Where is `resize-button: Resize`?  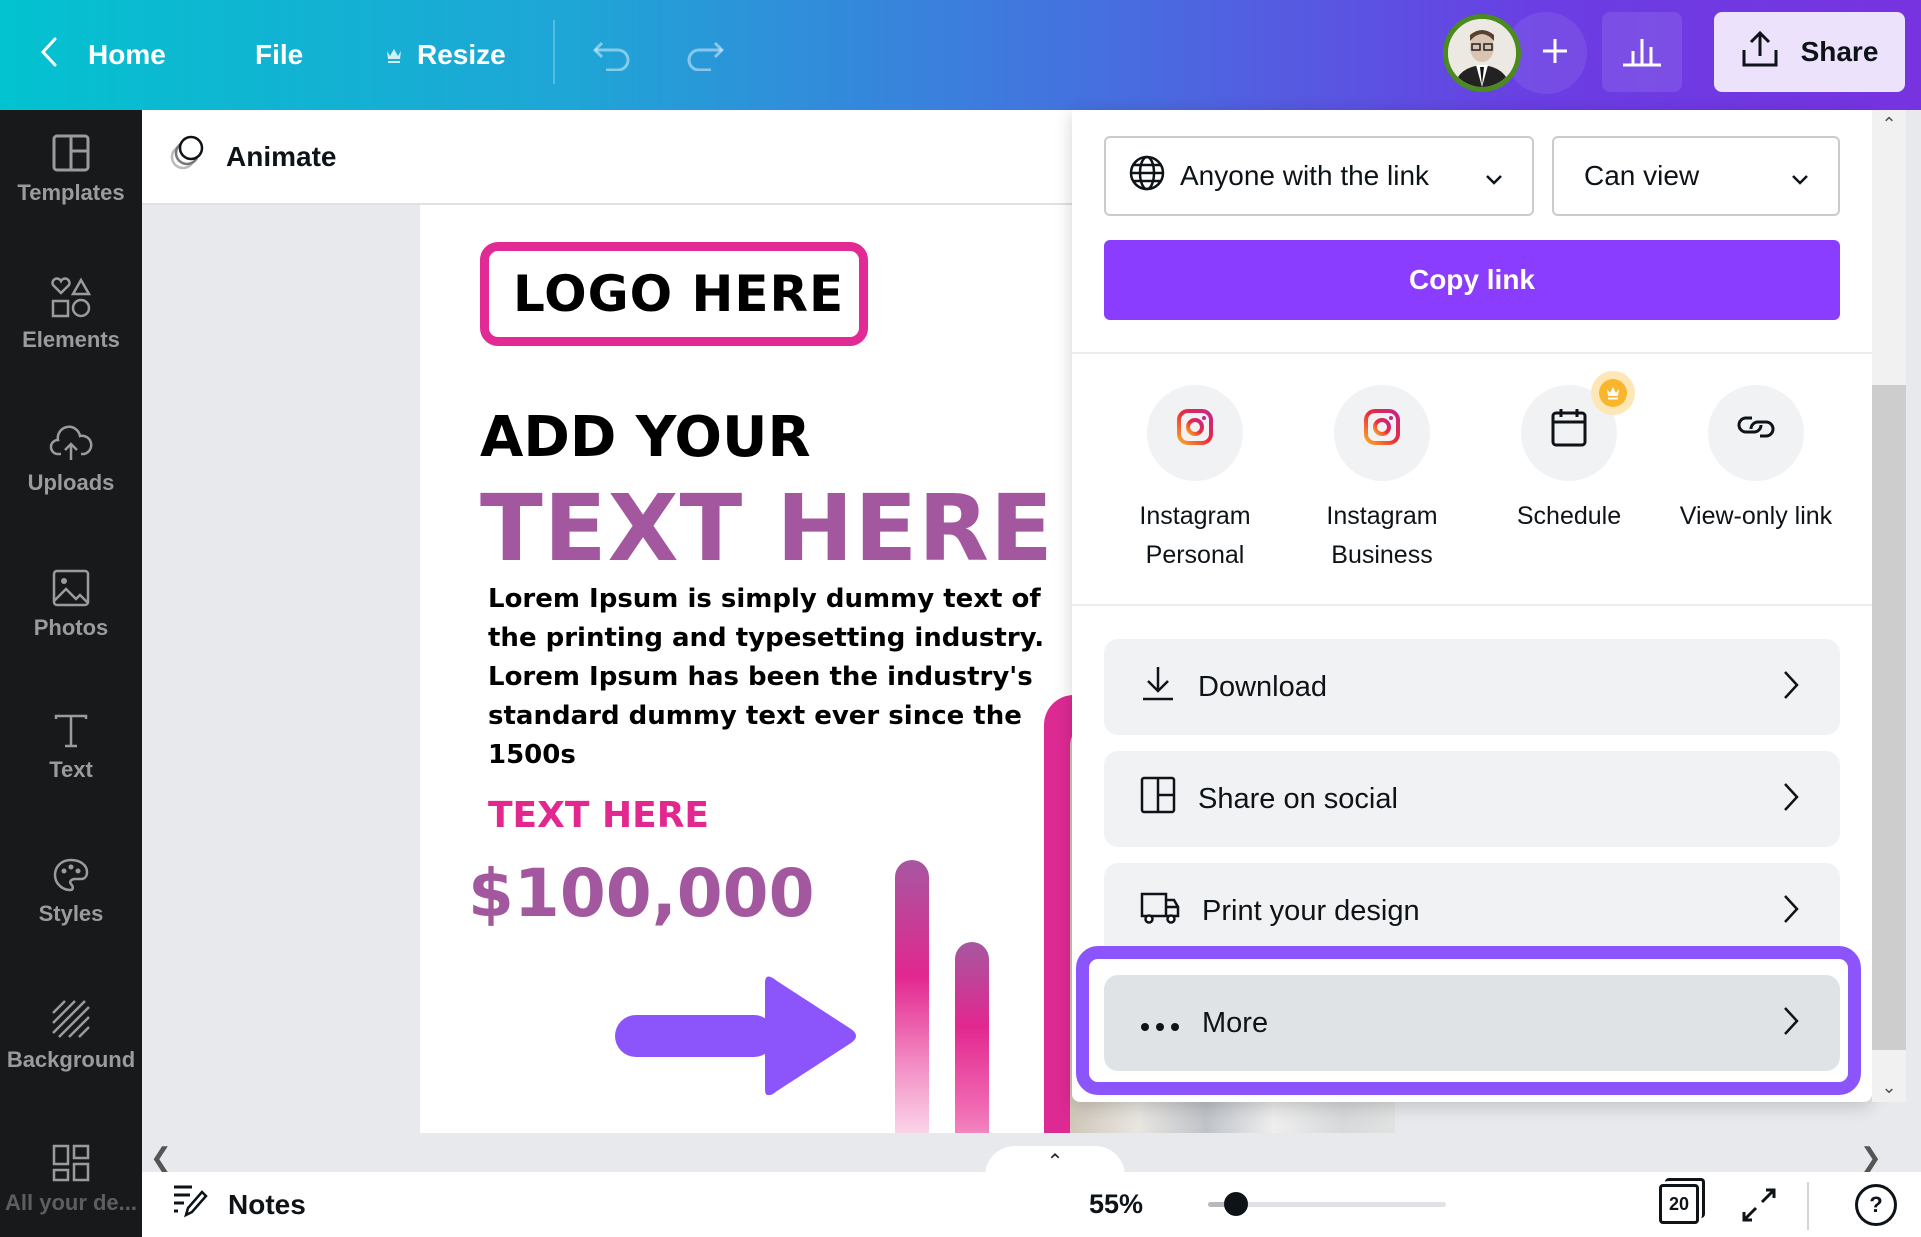 resize-button: Resize is located at coordinates (445, 55).